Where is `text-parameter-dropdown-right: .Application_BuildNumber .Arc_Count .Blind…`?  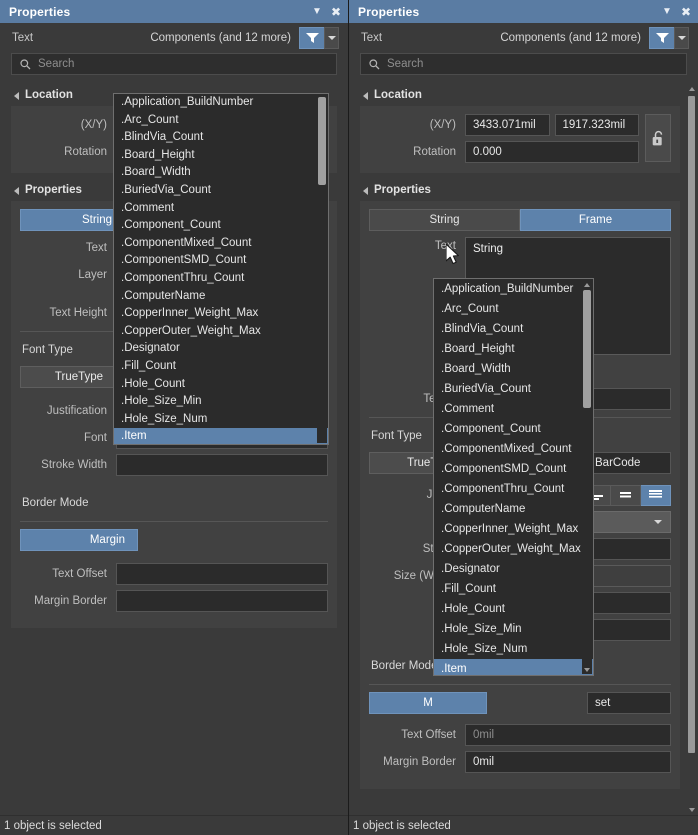
text-parameter-dropdown-right: .Application_BuildNumber .Arc_Count .Blind… is located at coordinates (513, 477).